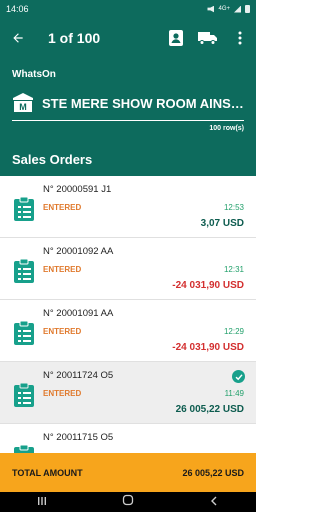 Image resolution: width=320 pixels, height=512 pixels. Describe the element at coordinates (222, 223) in the screenshot. I see `order-amount: 3,07 USD` at that location.